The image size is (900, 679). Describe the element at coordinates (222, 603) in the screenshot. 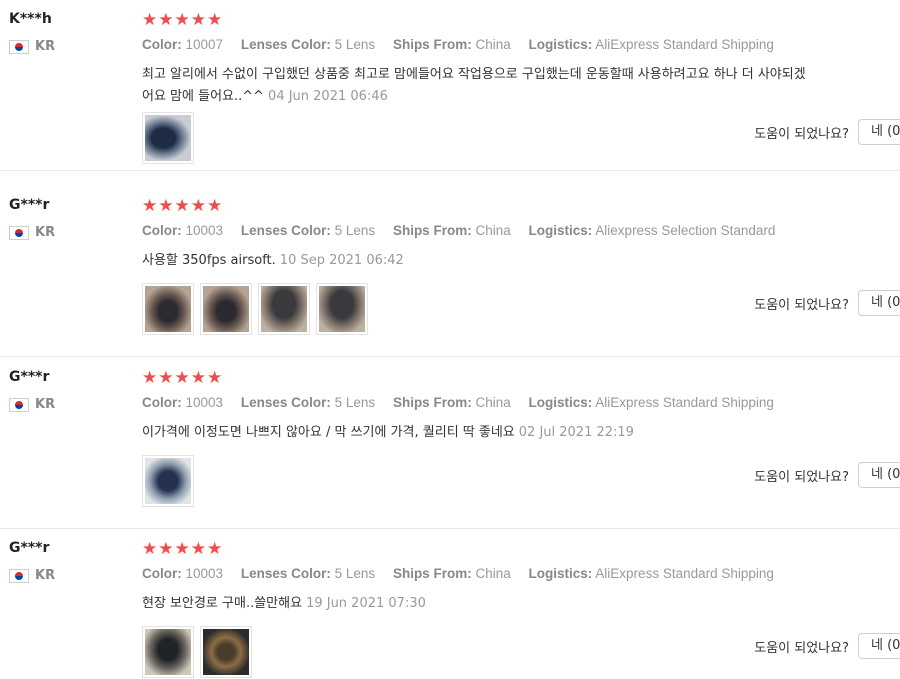

I see `review-text-line1: 현장 보안경로 구매..쓸만해요` at that location.